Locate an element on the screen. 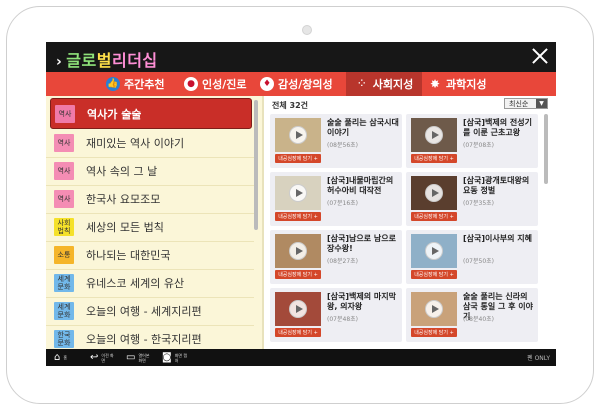  video-card: 내공심장에 담기 + 술술 풀리는 삼국시대 이야기 (08분56초) is located at coordinates (336, 141).